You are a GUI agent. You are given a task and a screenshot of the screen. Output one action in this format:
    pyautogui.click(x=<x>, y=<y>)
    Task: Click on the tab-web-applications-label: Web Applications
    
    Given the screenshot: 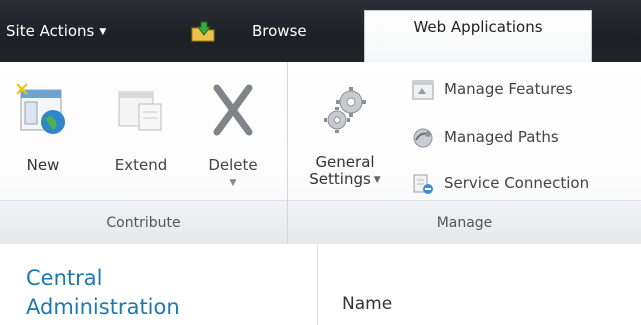 What is the action you would take?
    pyautogui.click(x=478, y=27)
    